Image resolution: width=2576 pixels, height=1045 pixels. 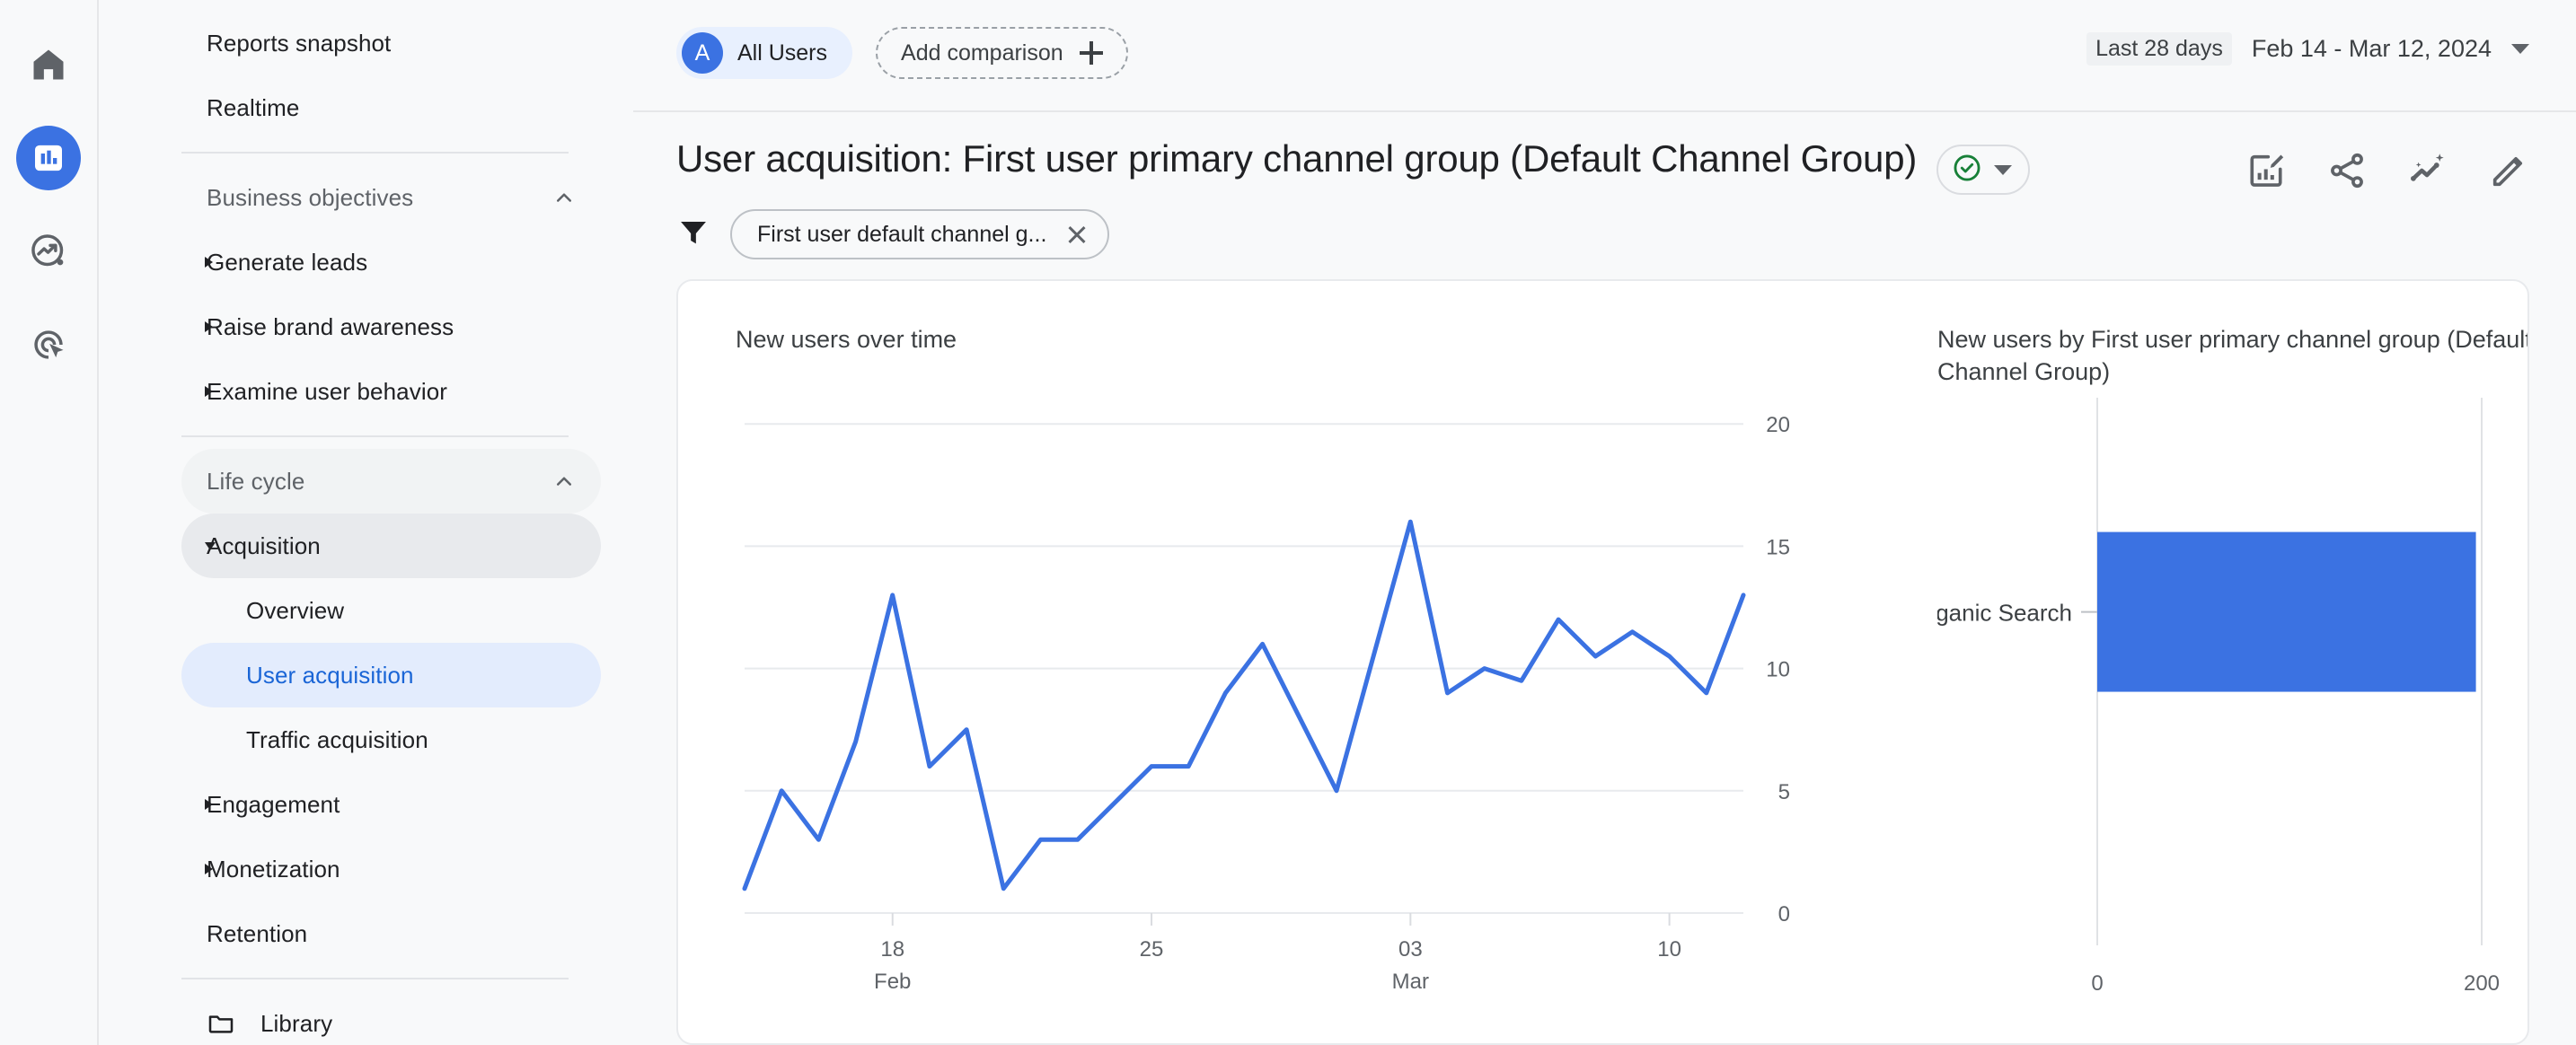 I want to click on svg-text: 15, so click(x=1778, y=547).